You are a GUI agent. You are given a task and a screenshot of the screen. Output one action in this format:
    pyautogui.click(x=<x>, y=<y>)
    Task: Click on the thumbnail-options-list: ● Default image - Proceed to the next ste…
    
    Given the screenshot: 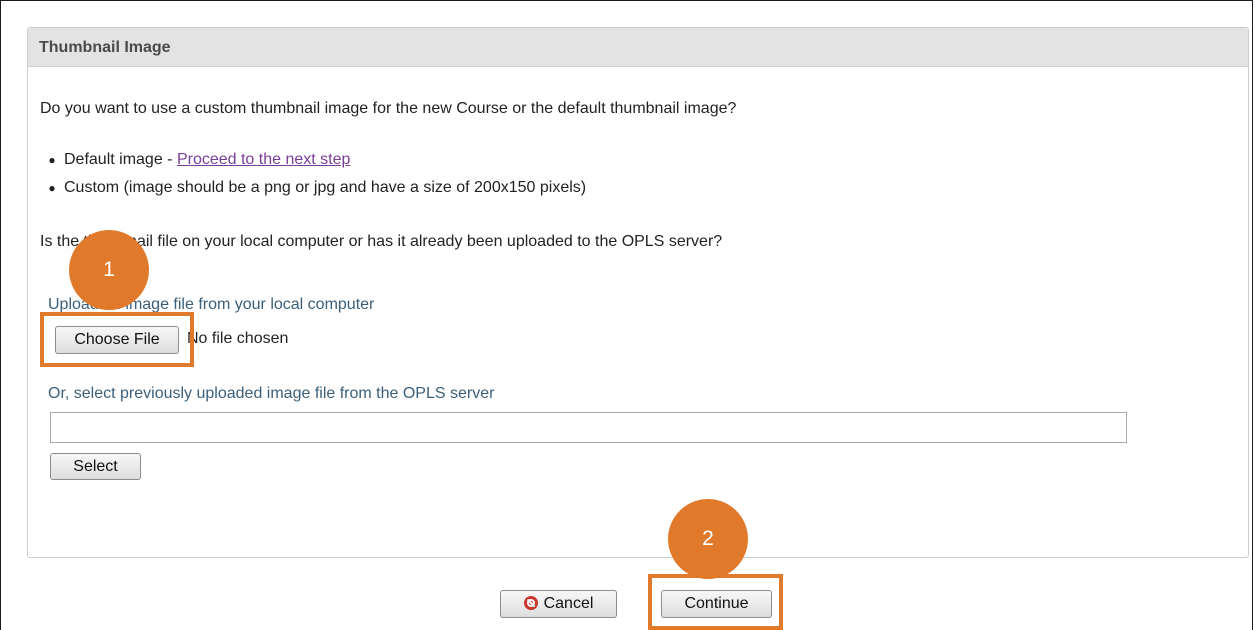 What is the action you would take?
    pyautogui.click(x=313, y=174)
    